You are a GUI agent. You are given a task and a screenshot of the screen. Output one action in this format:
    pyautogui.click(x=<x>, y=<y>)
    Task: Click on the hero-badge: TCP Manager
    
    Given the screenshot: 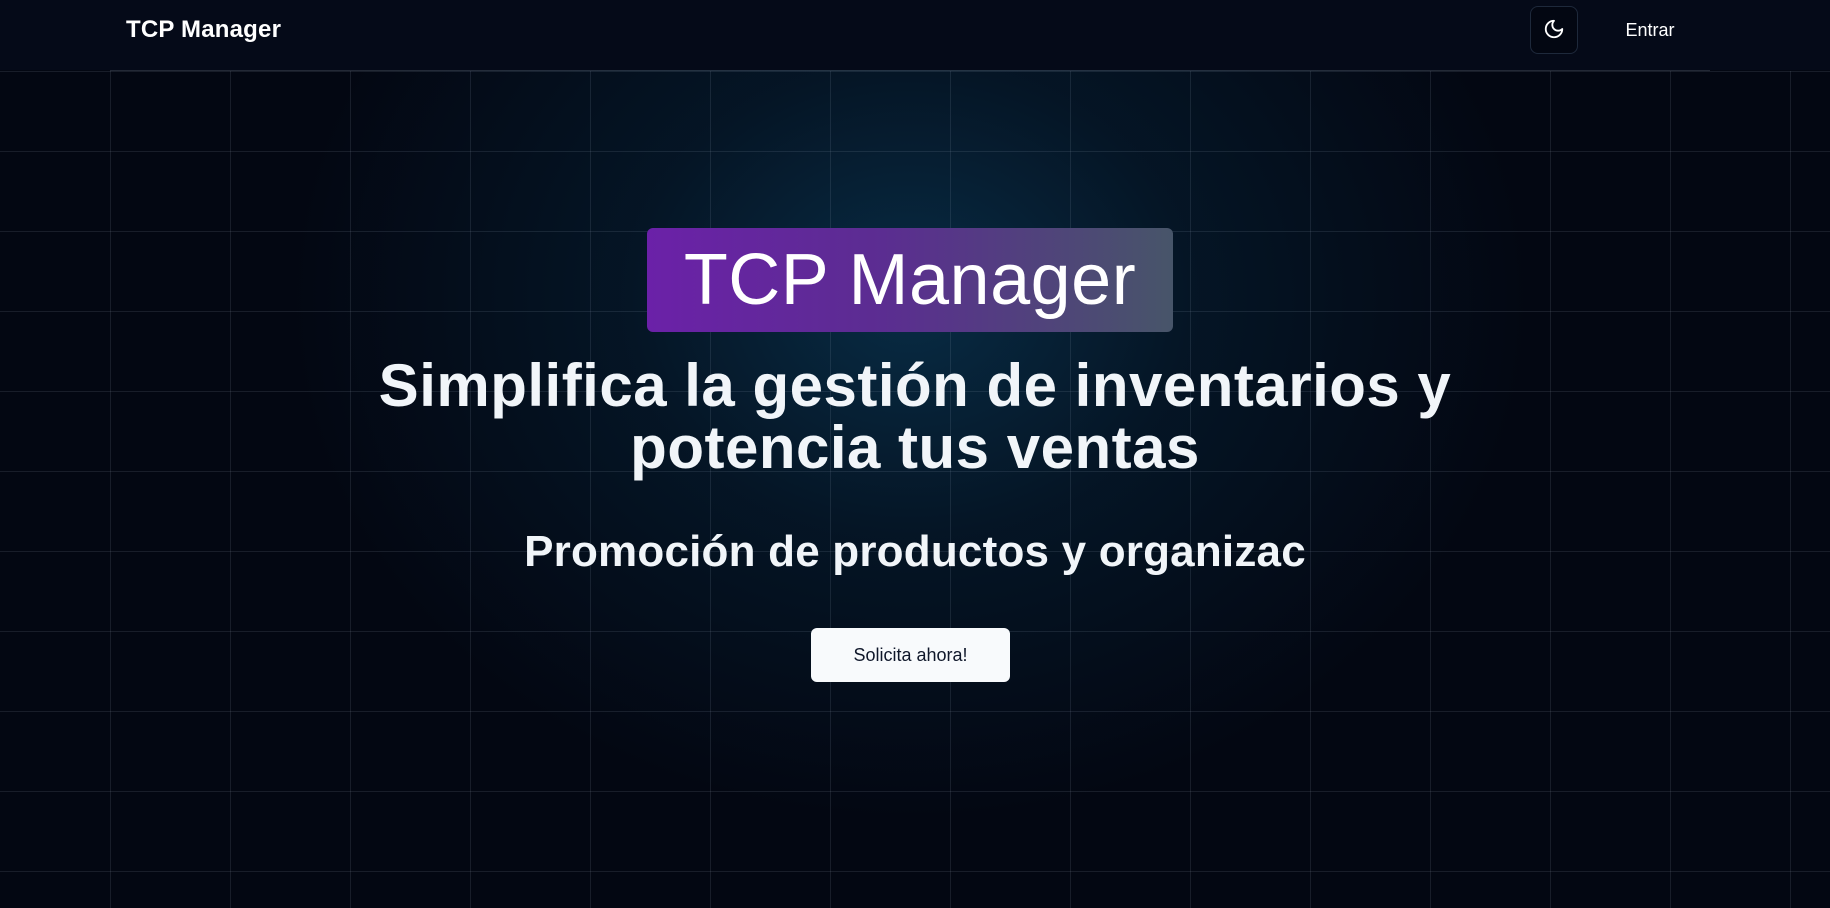 What is the action you would take?
    pyautogui.click(x=910, y=280)
    